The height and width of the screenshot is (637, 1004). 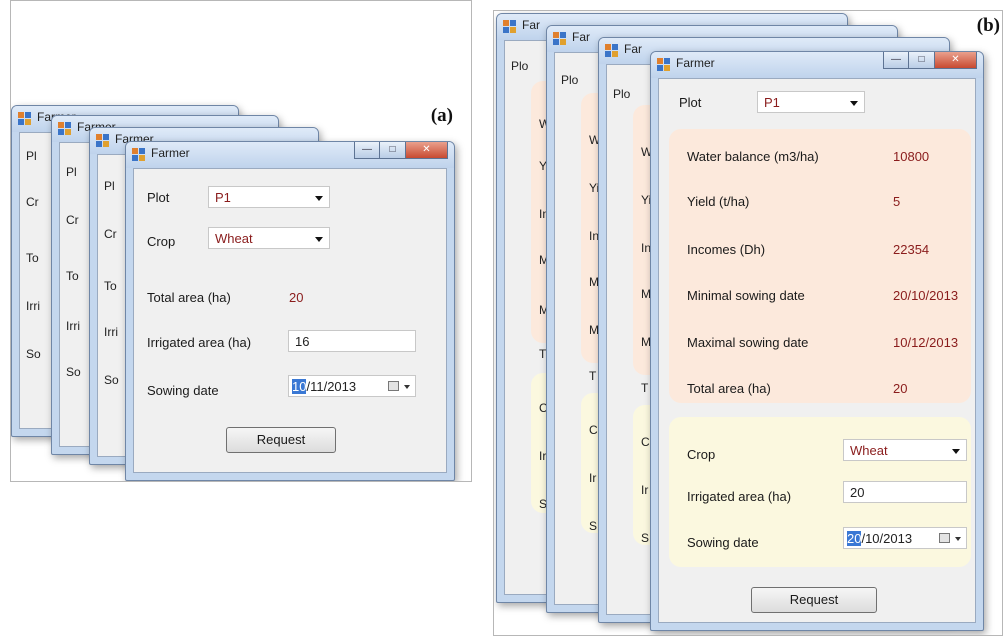 I want to click on sowing-date-selected: 20, so click(x=854, y=538).